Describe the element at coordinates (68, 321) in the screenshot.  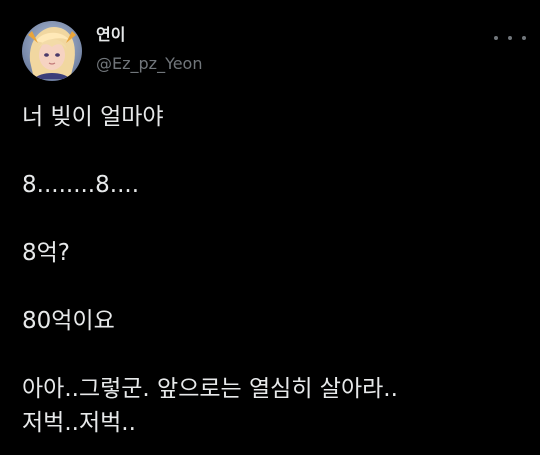
I see `tweet-line: 80억이요` at that location.